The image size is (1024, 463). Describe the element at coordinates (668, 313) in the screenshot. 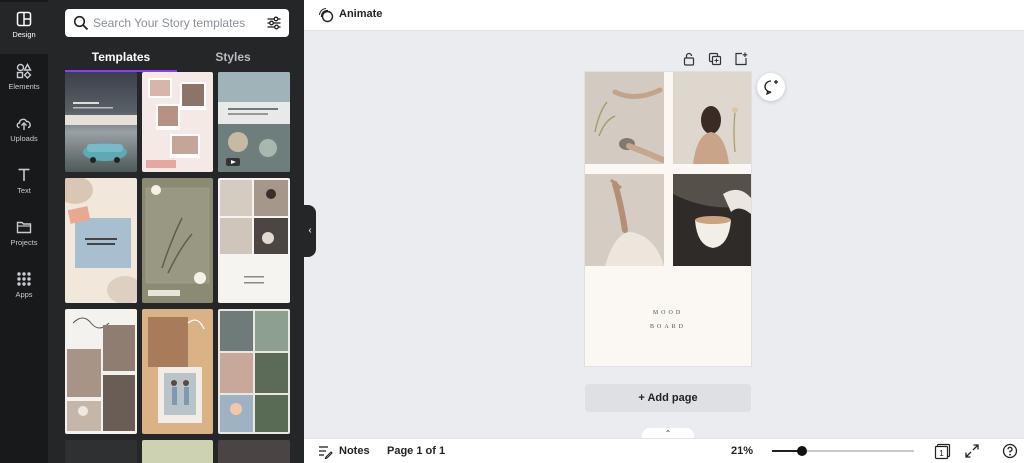

I see `mood-line-1: MOOD` at that location.